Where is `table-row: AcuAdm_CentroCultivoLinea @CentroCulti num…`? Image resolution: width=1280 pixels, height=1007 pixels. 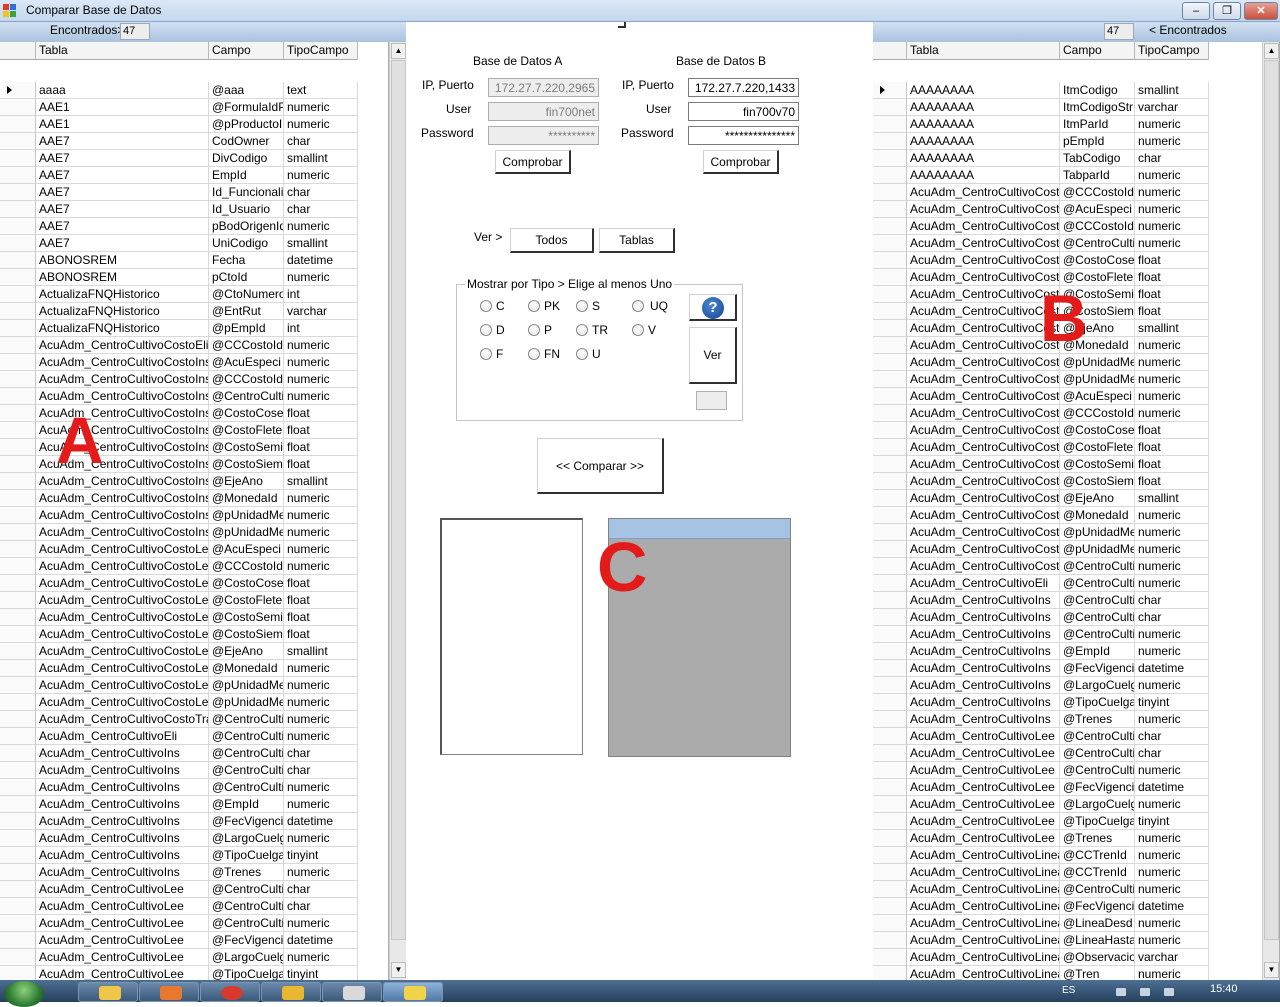 table-row: AcuAdm_CentroCultivoLinea @CentroCulti num… is located at coordinates (1041, 889).